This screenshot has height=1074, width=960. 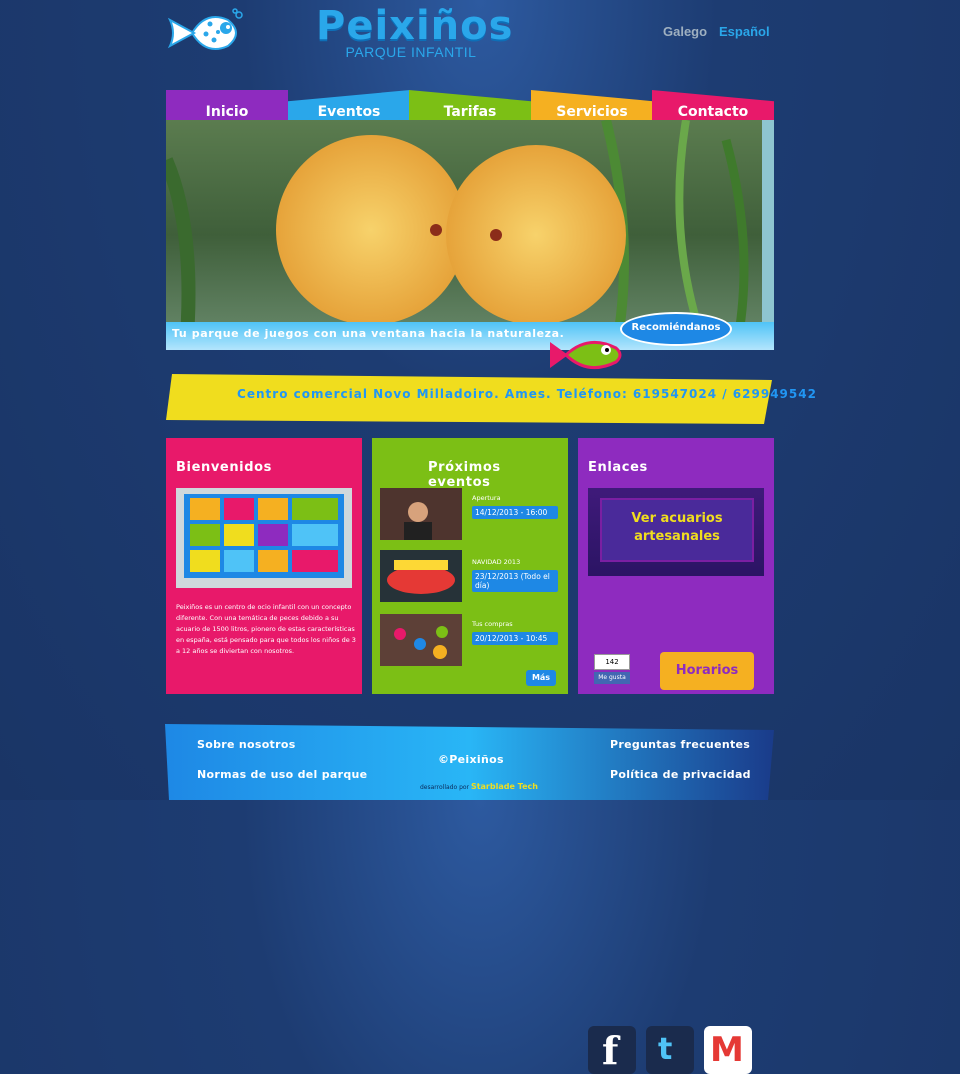 What do you see at coordinates (246, 744) in the screenshot?
I see `footer-about-link: Sobre nosotros` at bounding box center [246, 744].